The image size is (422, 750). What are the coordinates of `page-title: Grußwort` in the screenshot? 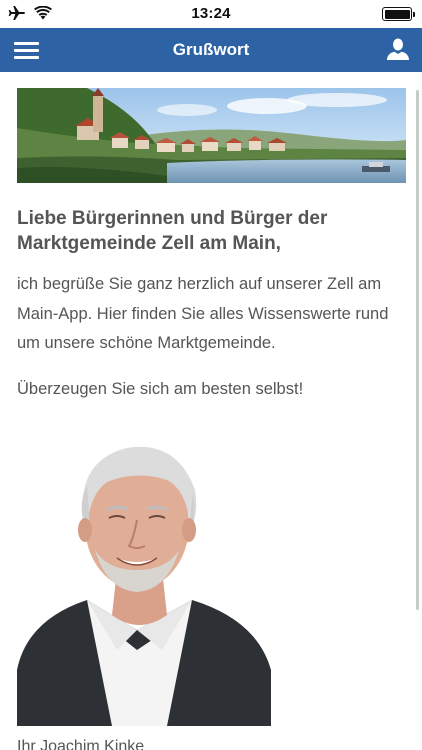 It's located at (211, 49).